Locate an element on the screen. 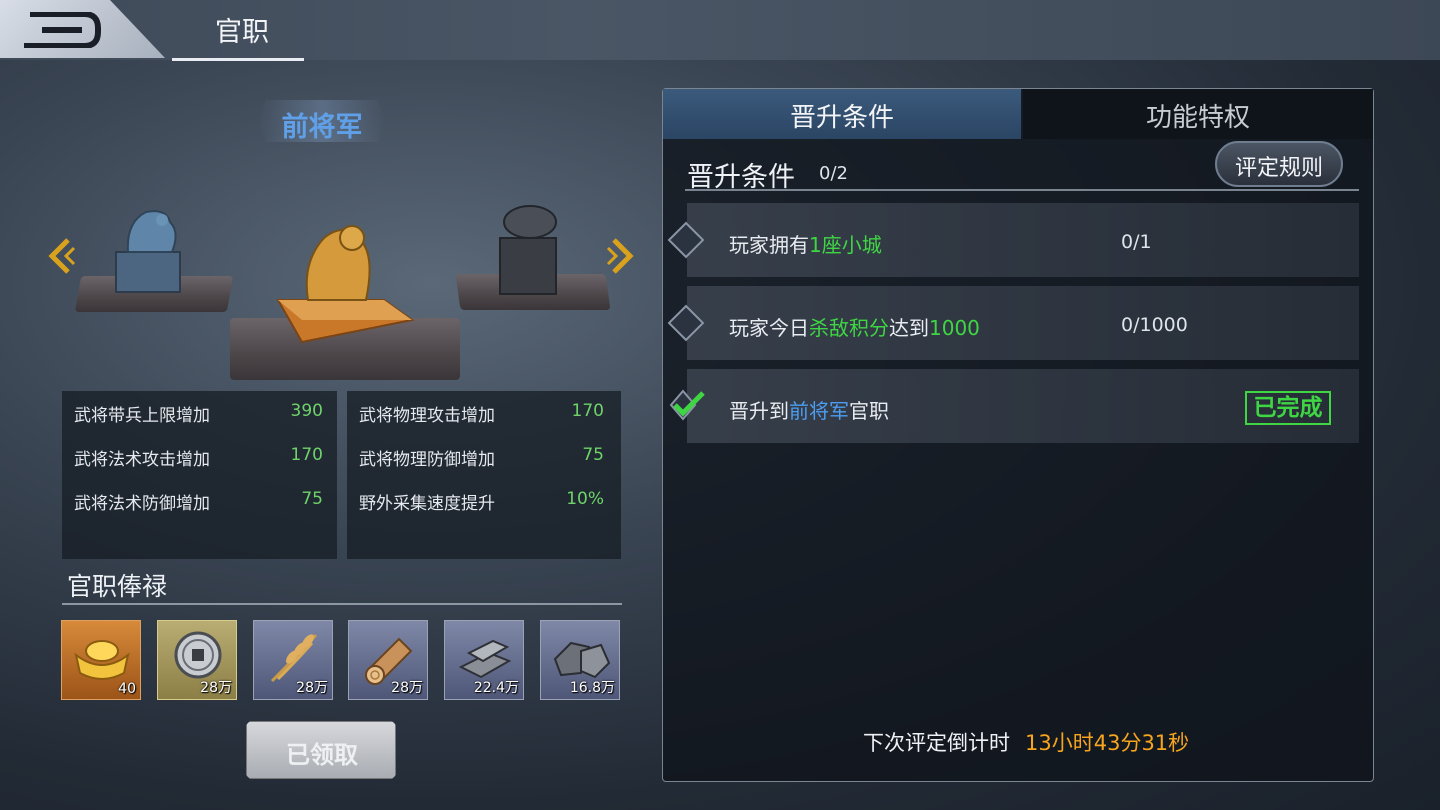 This screenshot has width=1440, height=810. stat-row: 武将法术攻击增加 170 is located at coordinates (198, 454).